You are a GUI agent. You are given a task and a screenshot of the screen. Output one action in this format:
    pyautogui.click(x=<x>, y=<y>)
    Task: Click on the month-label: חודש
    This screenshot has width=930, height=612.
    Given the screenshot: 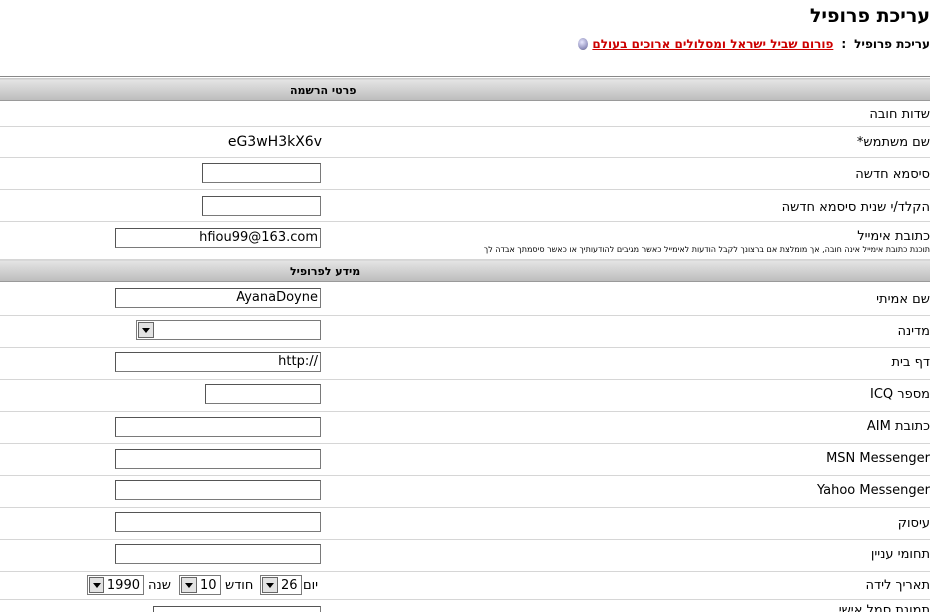 What is the action you would take?
    pyautogui.click(x=239, y=585)
    